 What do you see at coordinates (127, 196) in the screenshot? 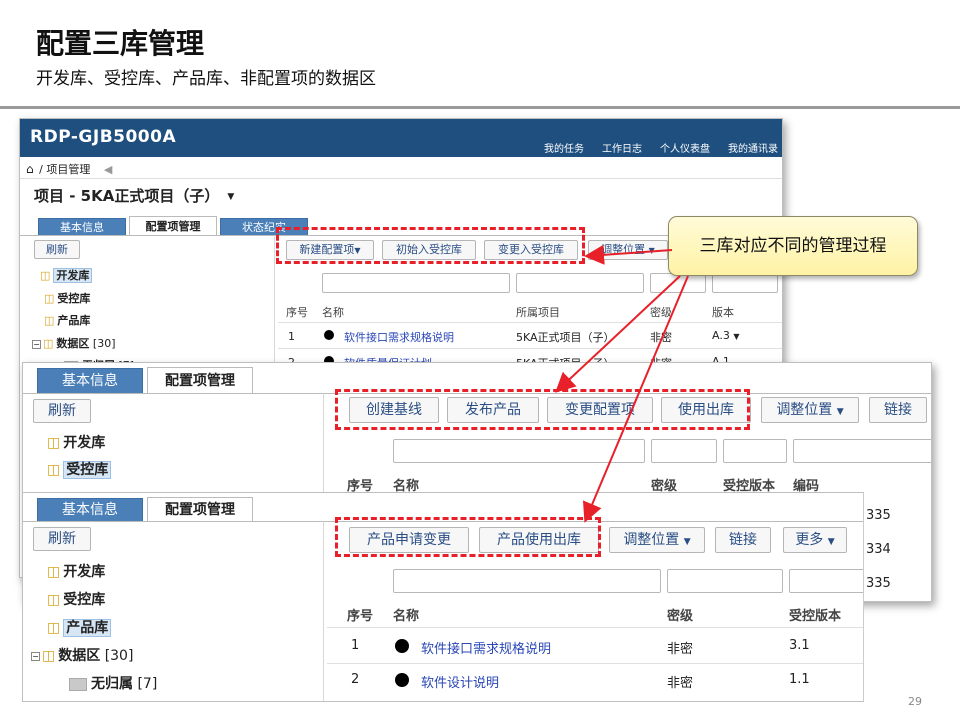
I see `project-title-text: 项目 - 5KA正式项目（子）` at bounding box center [127, 196].